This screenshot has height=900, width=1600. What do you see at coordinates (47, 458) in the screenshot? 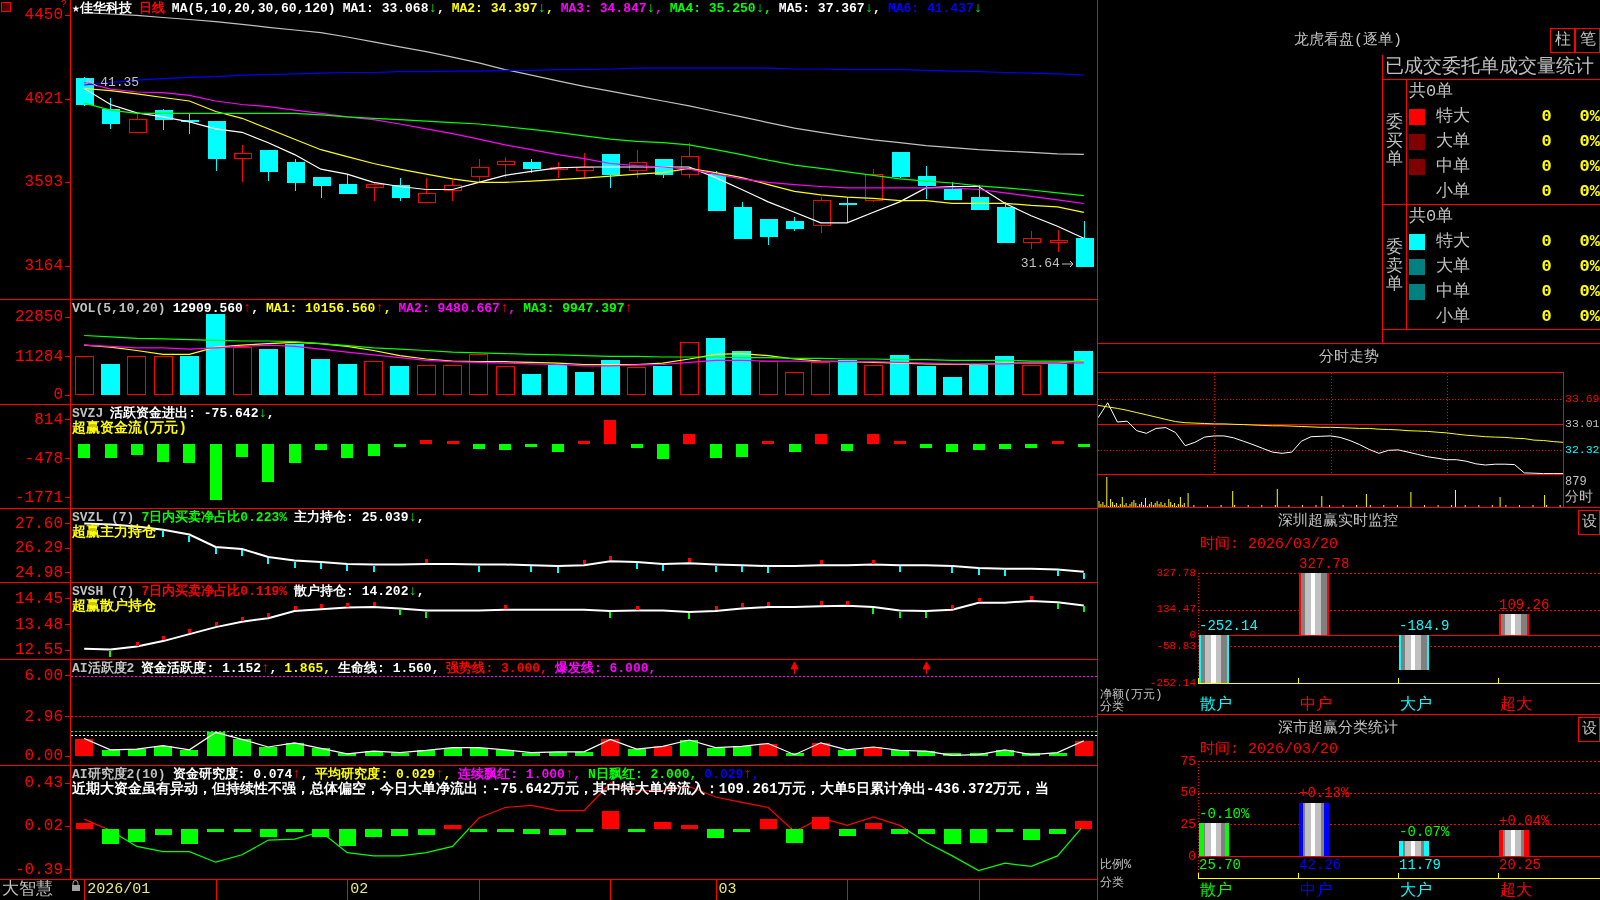
I see `axis-label: -478` at bounding box center [47, 458].